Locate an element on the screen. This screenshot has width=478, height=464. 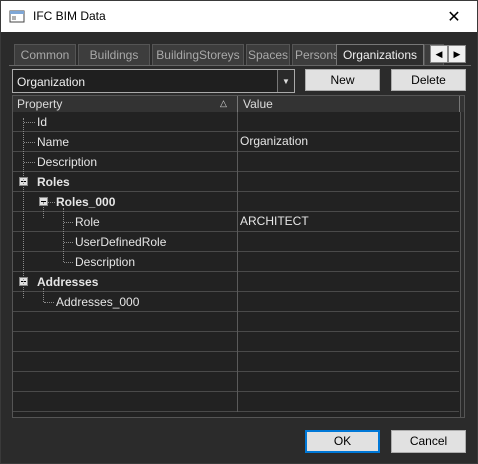
grid-row: Addresses is located at coordinates (236, 282).